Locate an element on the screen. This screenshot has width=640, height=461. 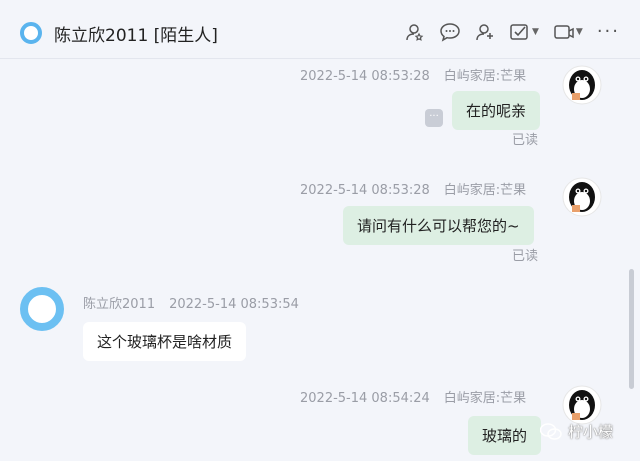
task-check-icon is located at coordinates (519, 32).